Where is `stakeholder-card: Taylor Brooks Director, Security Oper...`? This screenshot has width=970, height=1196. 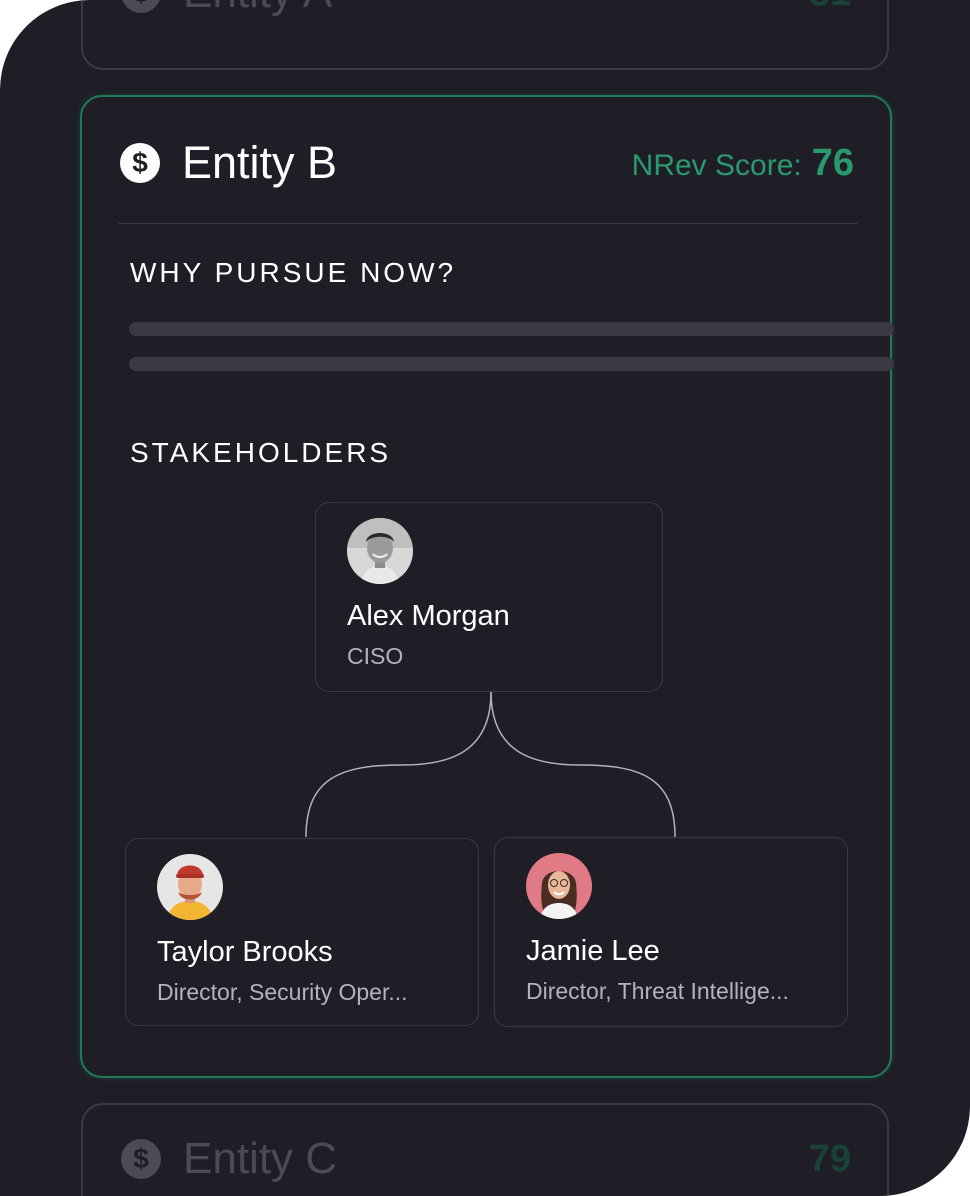 stakeholder-card: Taylor Brooks Director, Security Oper... is located at coordinates (302, 932).